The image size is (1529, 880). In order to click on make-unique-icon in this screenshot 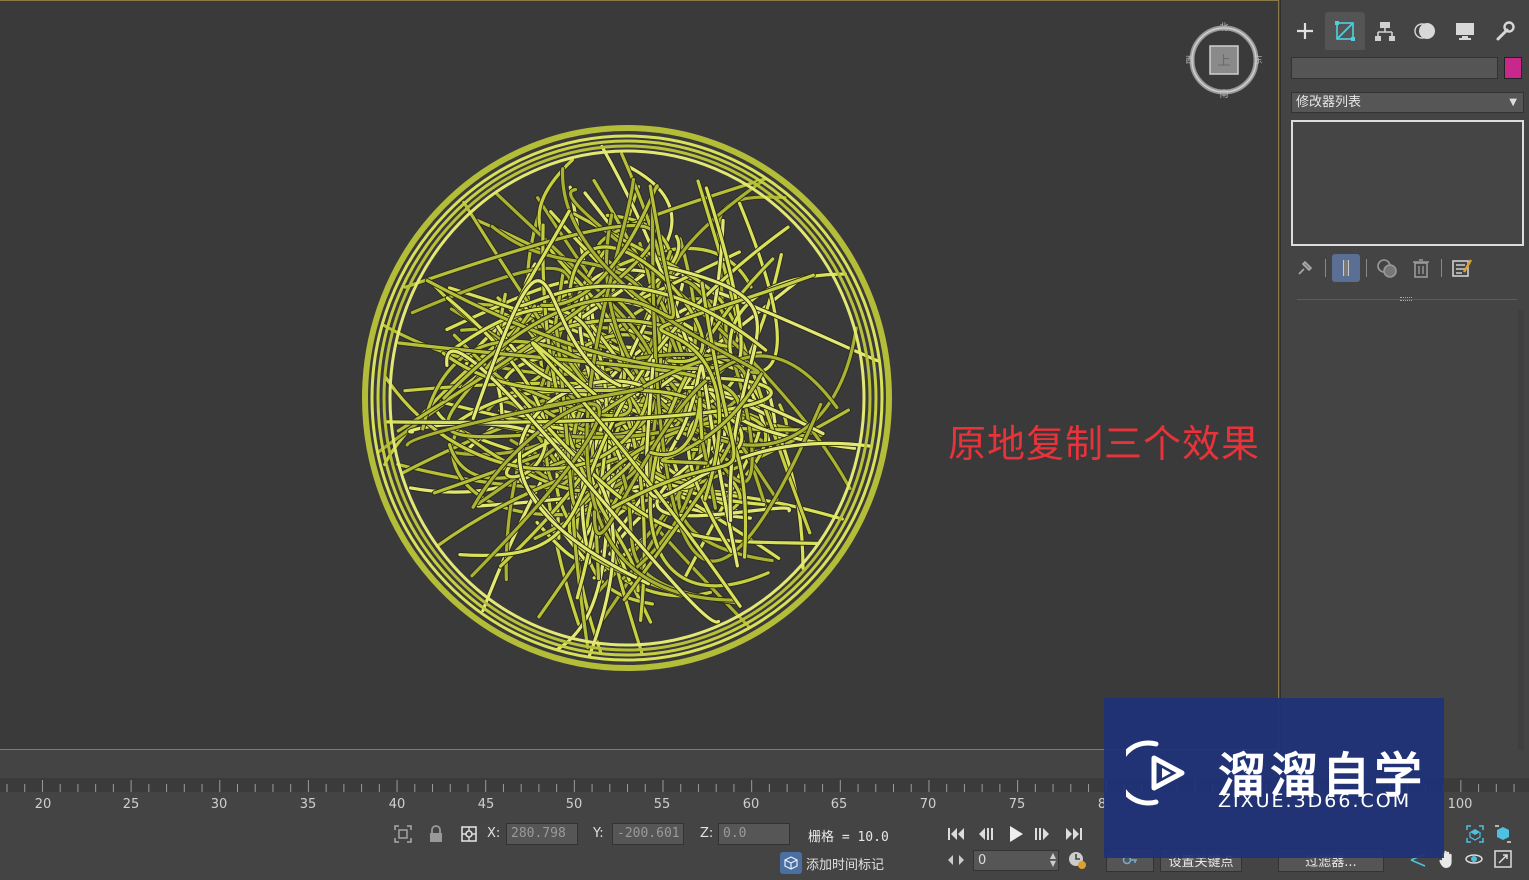, I will do `click(1387, 268)`.